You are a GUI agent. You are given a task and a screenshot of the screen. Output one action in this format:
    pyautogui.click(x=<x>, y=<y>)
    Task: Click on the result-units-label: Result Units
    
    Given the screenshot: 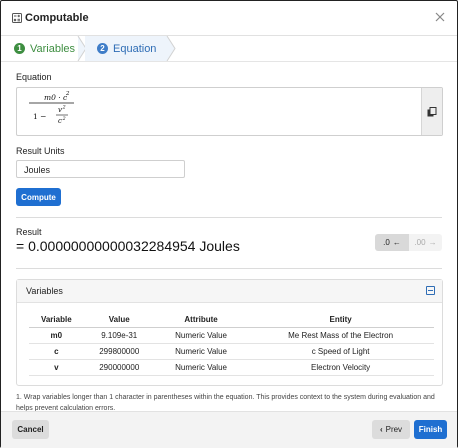 What is the action you would take?
    pyautogui.click(x=40, y=151)
    